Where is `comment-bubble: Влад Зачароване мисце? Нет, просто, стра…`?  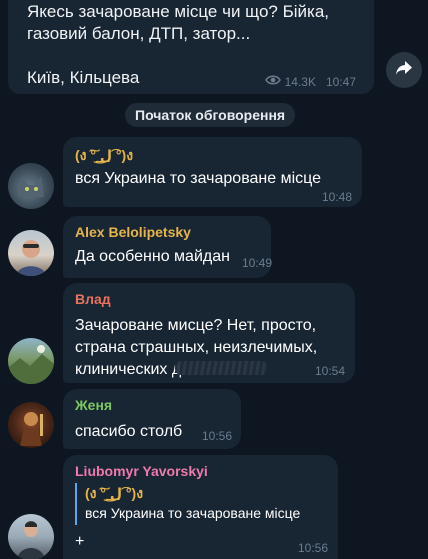
comment-bubble: Влад Зачароване мисце? Нет, просто, стра… is located at coordinates (209, 333).